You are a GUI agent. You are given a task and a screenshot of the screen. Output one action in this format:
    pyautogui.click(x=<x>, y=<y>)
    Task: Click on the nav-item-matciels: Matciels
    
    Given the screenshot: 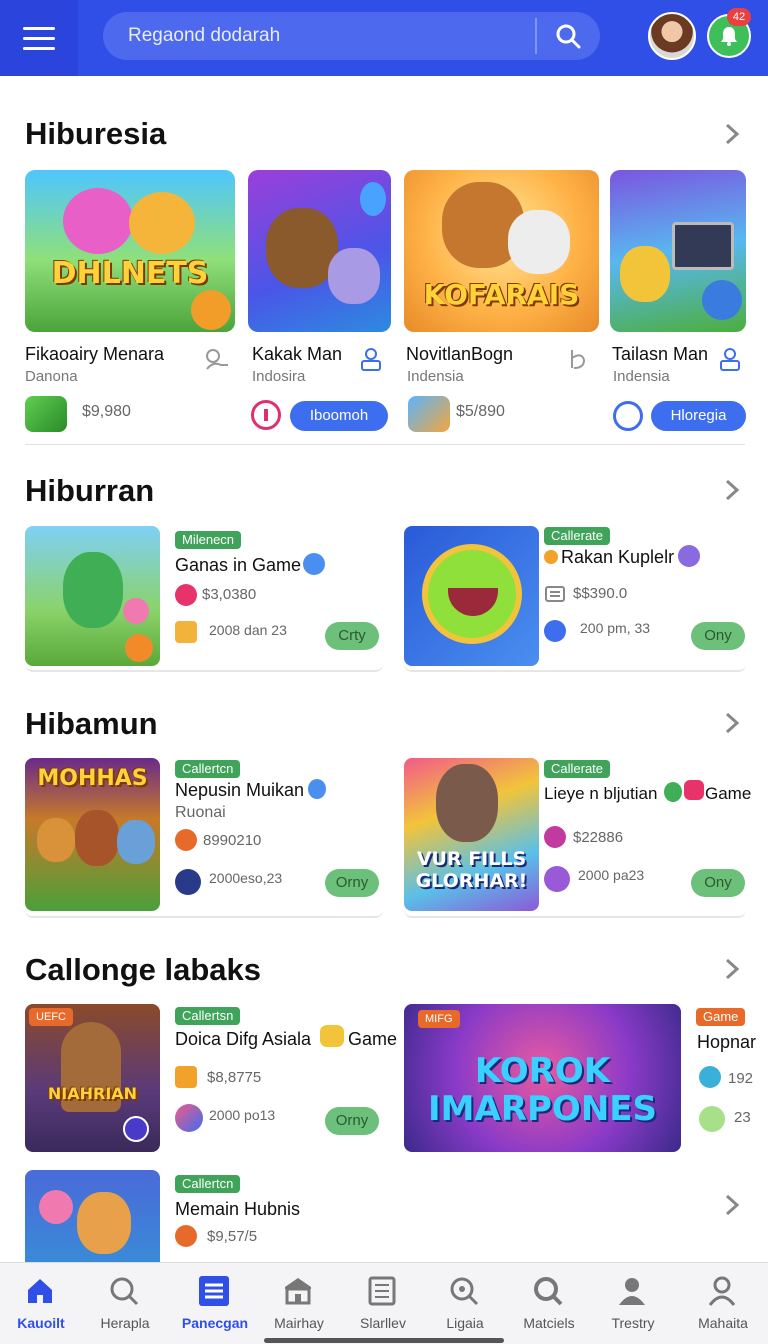 What is the action you would take?
    pyautogui.click(x=549, y=1303)
    